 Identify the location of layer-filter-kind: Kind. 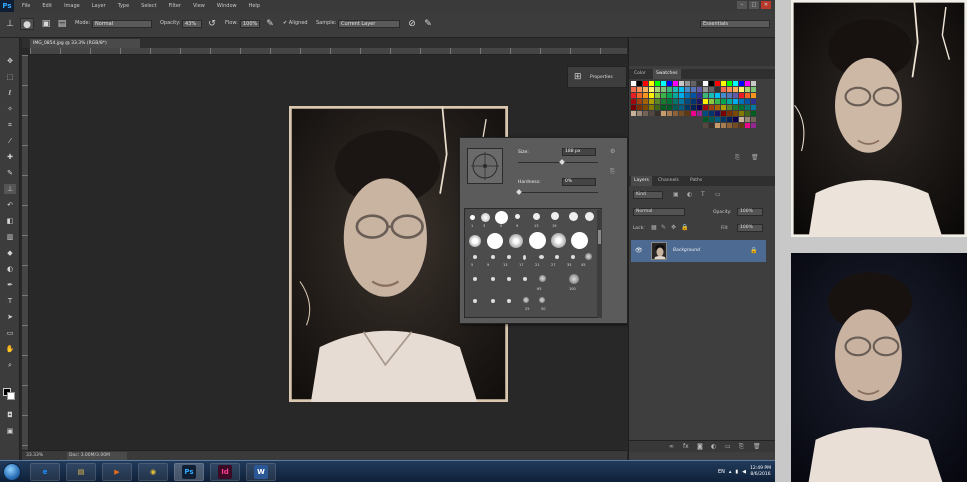
(648, 195).